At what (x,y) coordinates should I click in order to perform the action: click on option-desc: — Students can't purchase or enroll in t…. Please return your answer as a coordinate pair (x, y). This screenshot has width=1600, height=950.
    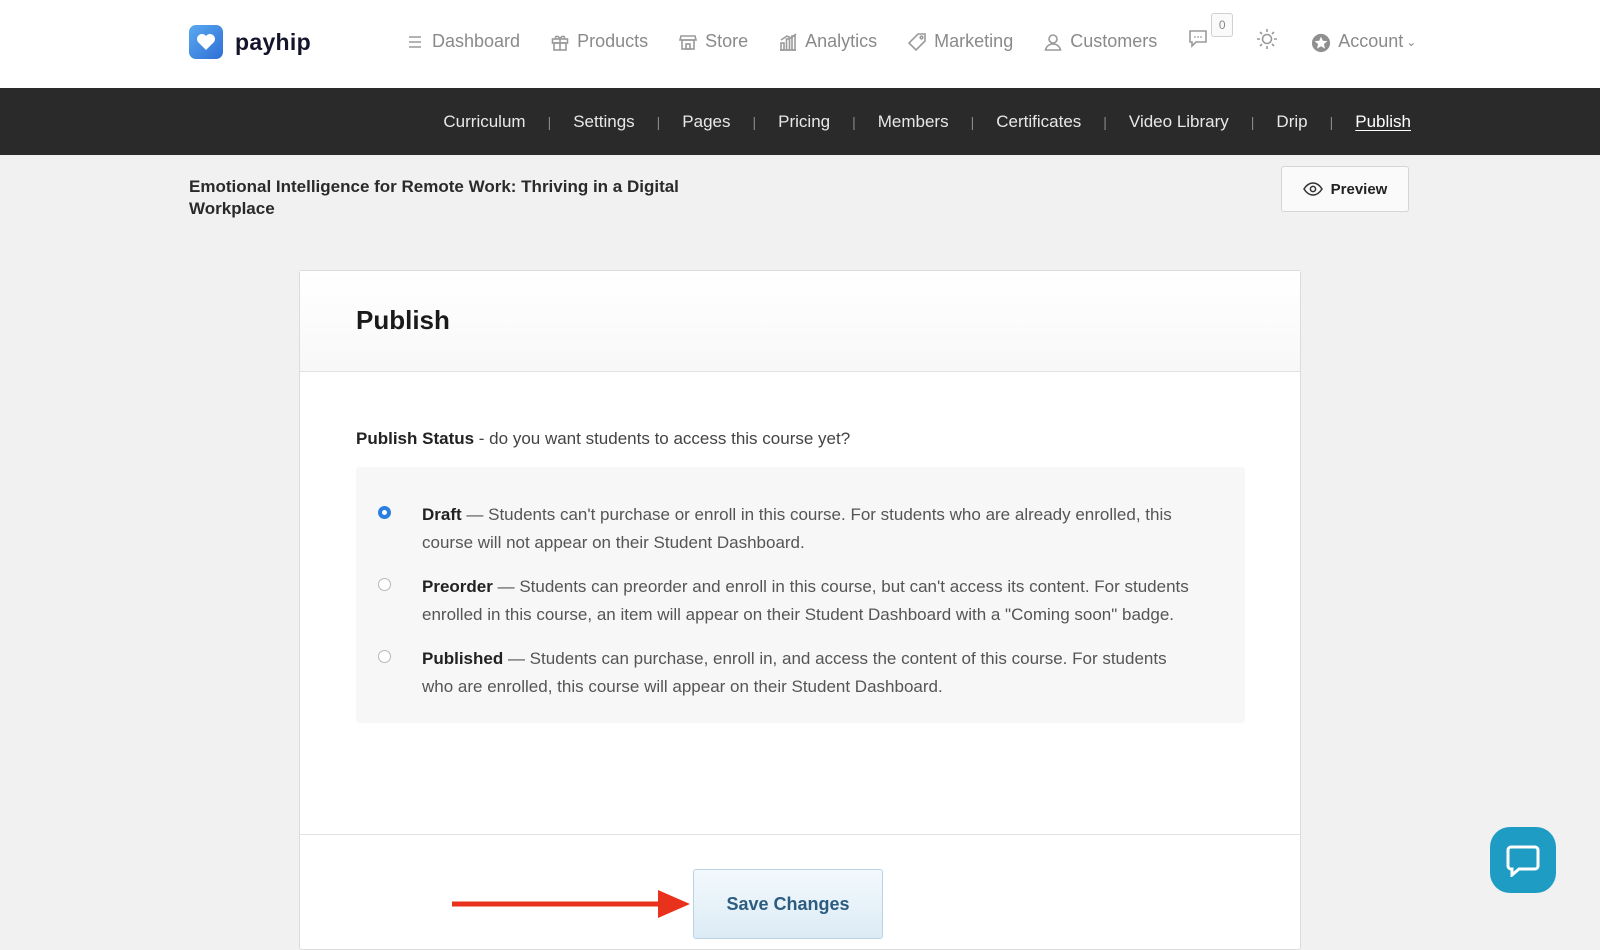
    Looking at the image, I should click on (797, 528).